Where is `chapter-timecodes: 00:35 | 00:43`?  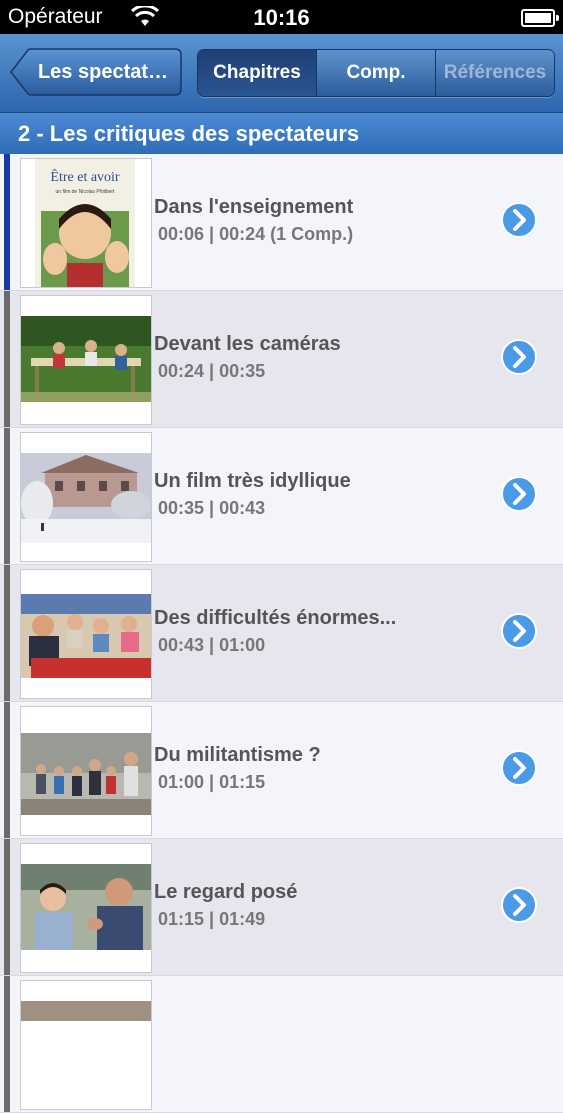 chapter-timecodes: 00:35 | 00:43 is located at coordinates (212, 508).